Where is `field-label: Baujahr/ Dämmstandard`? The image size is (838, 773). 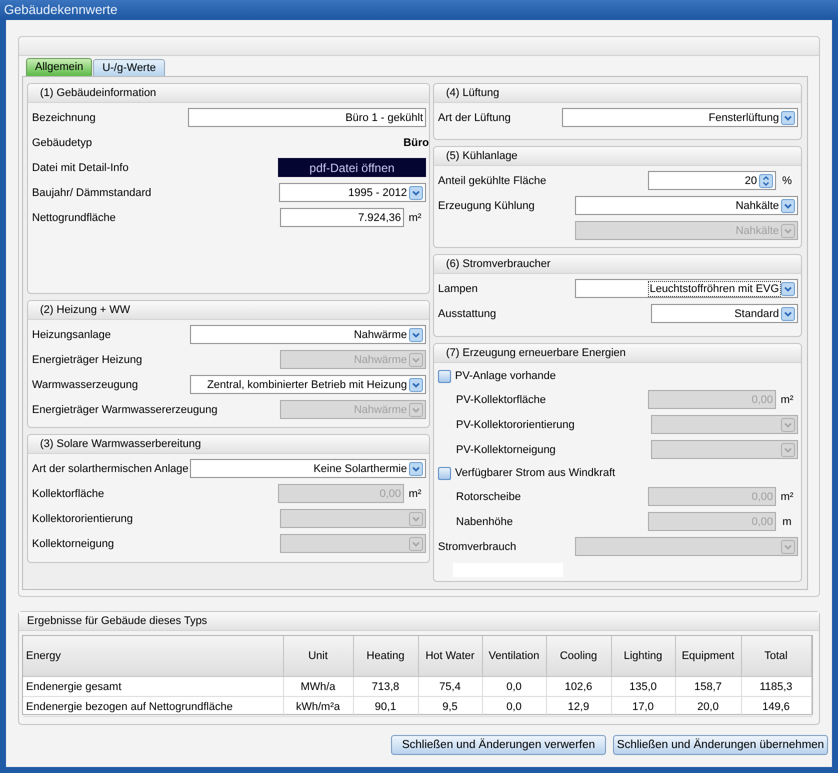
field-label: Baujahr/ Dämmstandard is located at coordinates (92, 192).